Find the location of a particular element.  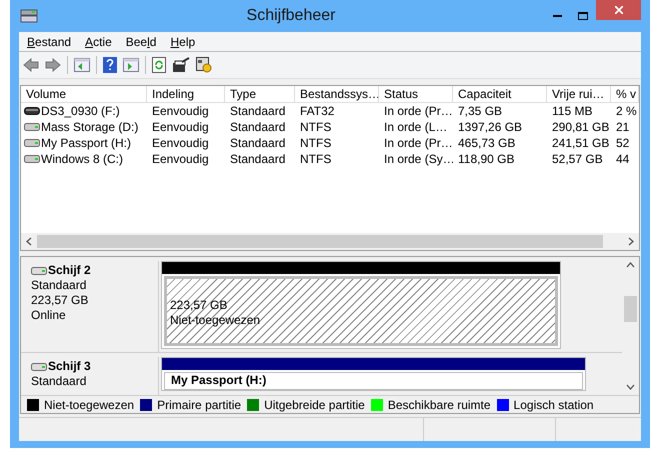

volume-name: Mass Storage (D:) is located at coordinates (89, 127).